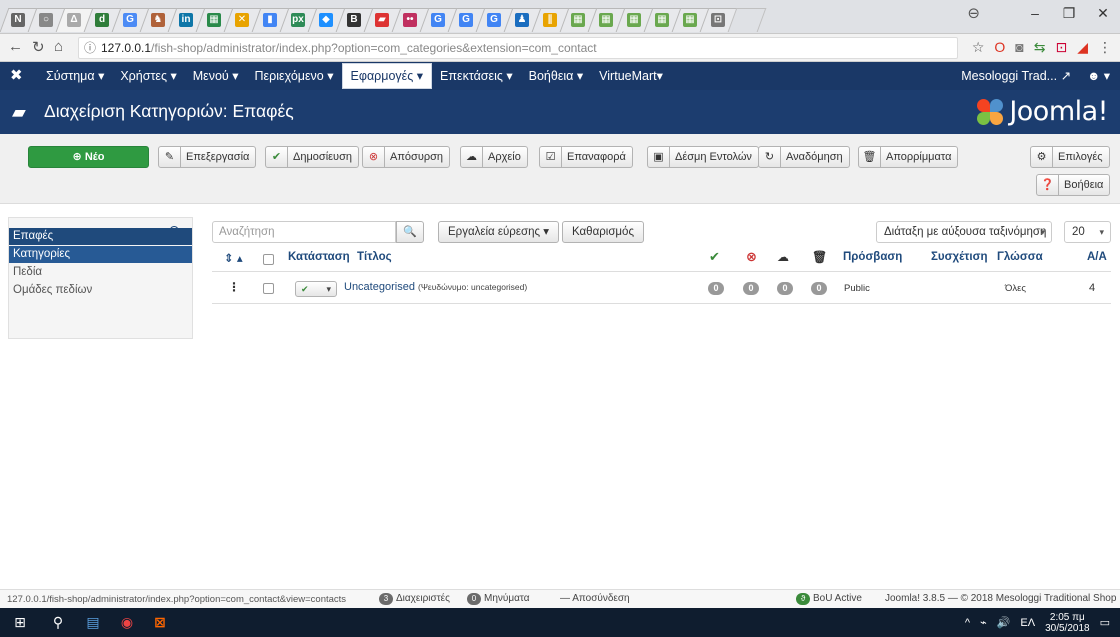  What do you see at coordinates (1061, 47) in the screenshot?
I see `pocket-extension-icon: ⊡` at bounding box center [1061, 47].